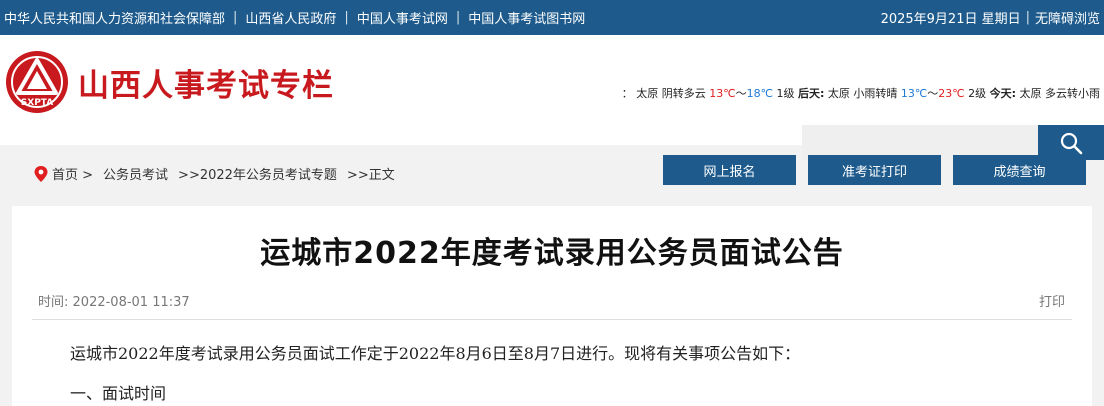 Image resolution: width=1104 pixels, height=406 pixels. I want to click on sxpta-logo-icon: SXPTA, so click(37, 82).